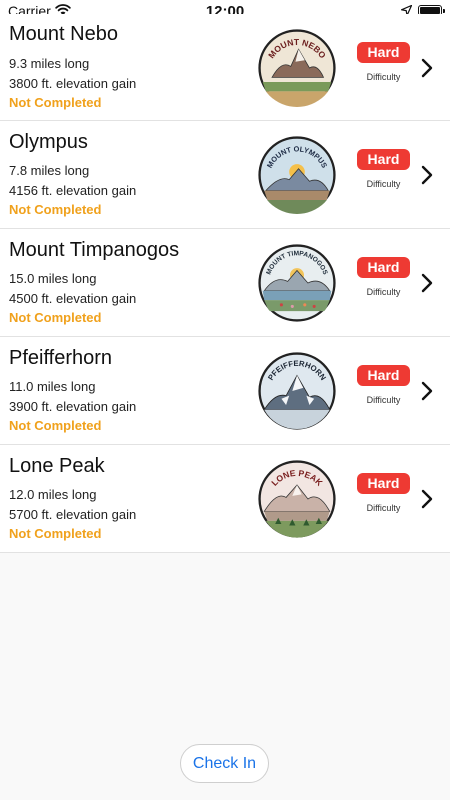  Describe the element at coordinates (73, 298) in the screenshot. I see `trail-elevation-gain: 4500 ft. elevation gain` at that location.